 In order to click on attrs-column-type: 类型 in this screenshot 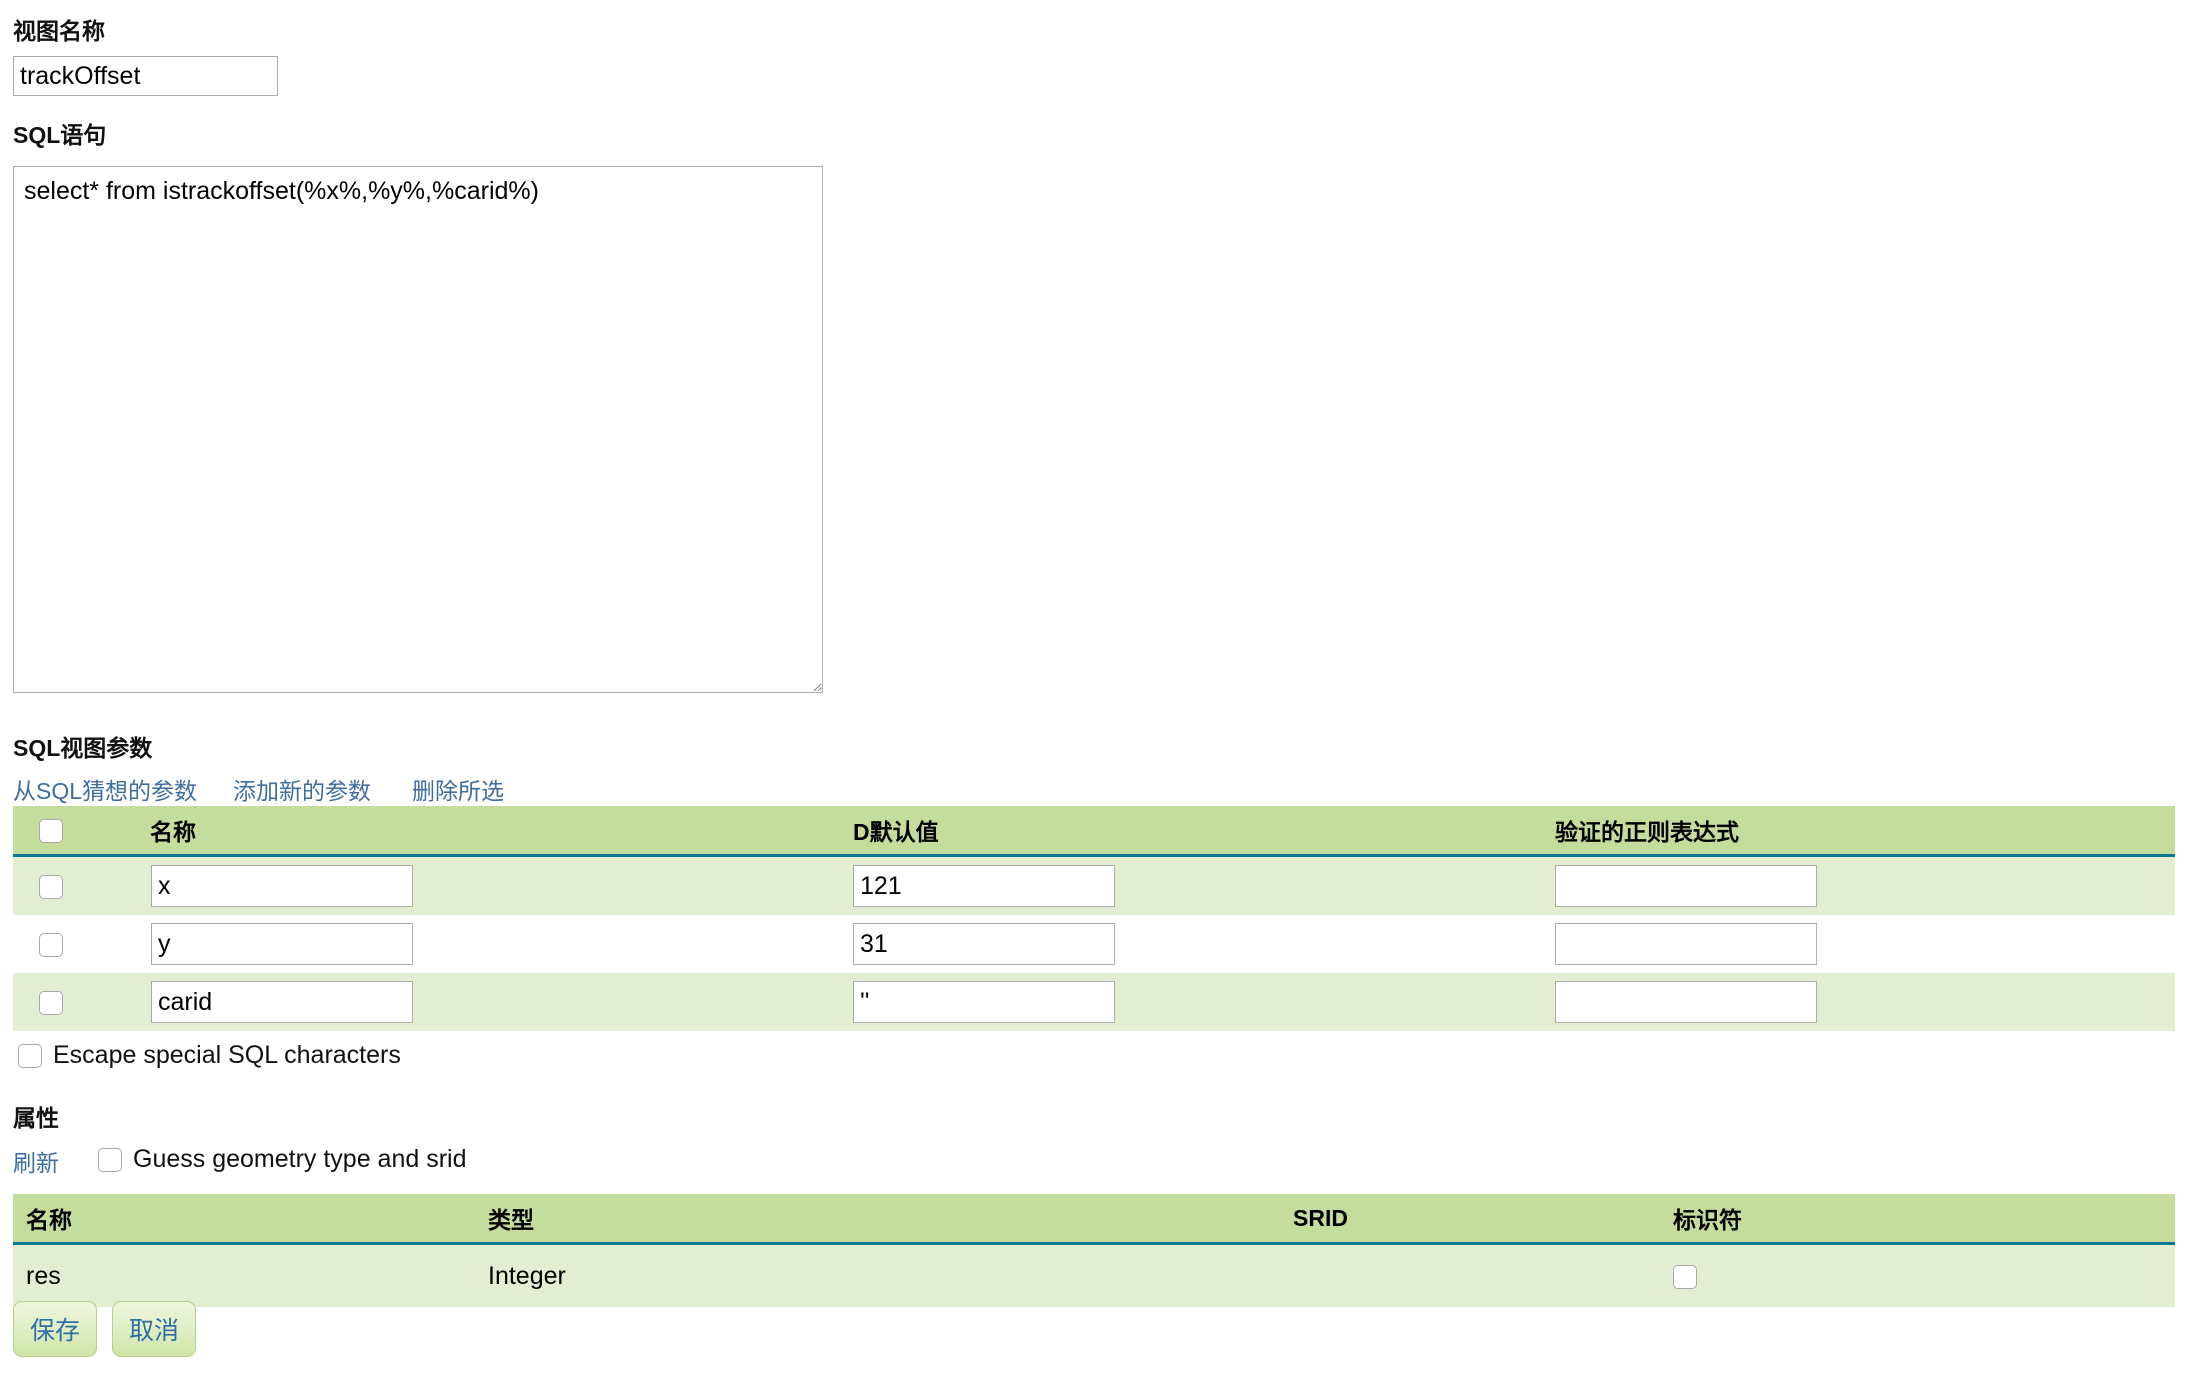, I will do `click(773, 1219)`.